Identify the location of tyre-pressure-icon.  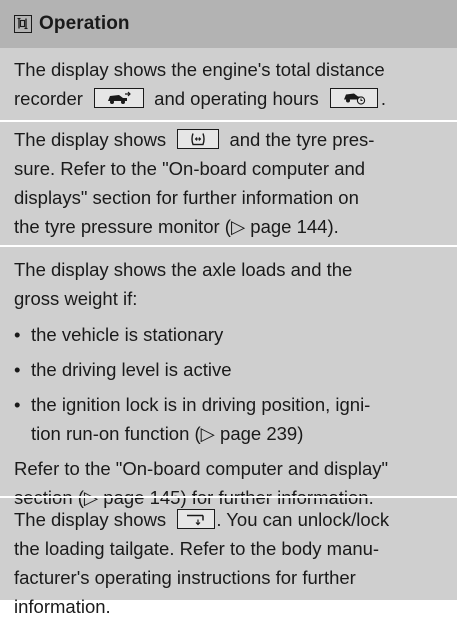
(198, 139).